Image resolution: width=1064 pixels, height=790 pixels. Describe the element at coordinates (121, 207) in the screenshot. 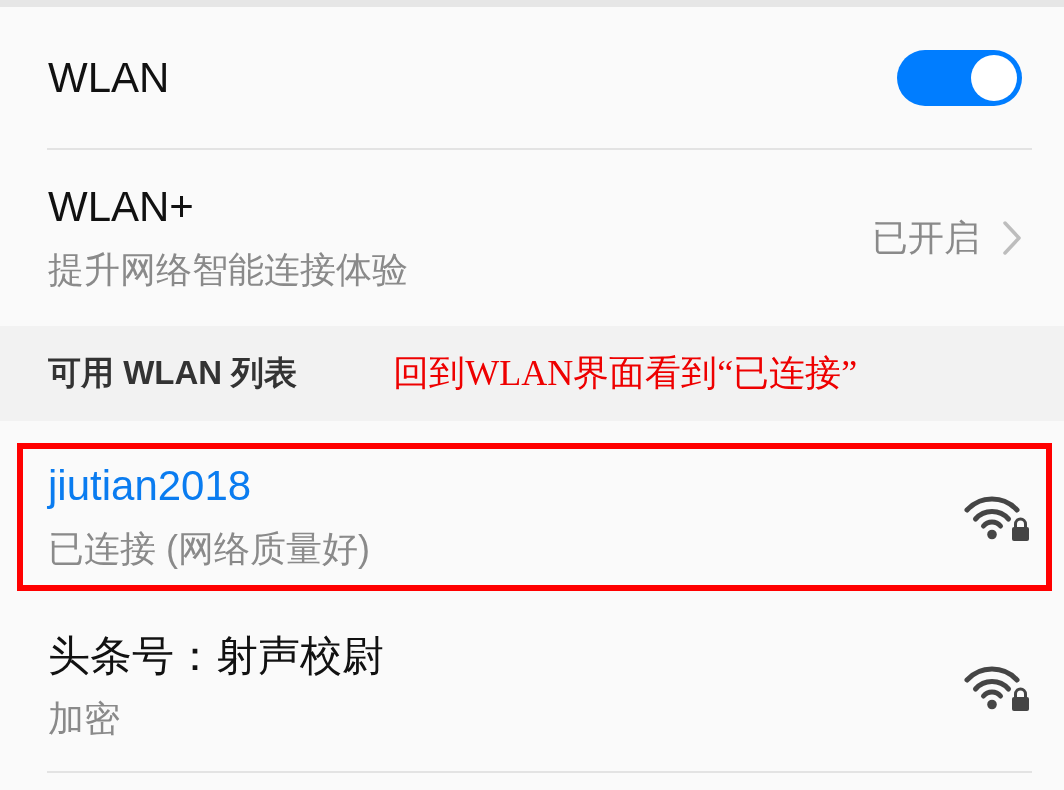

I see `wlan-plus-title: WLAN+` at that location.